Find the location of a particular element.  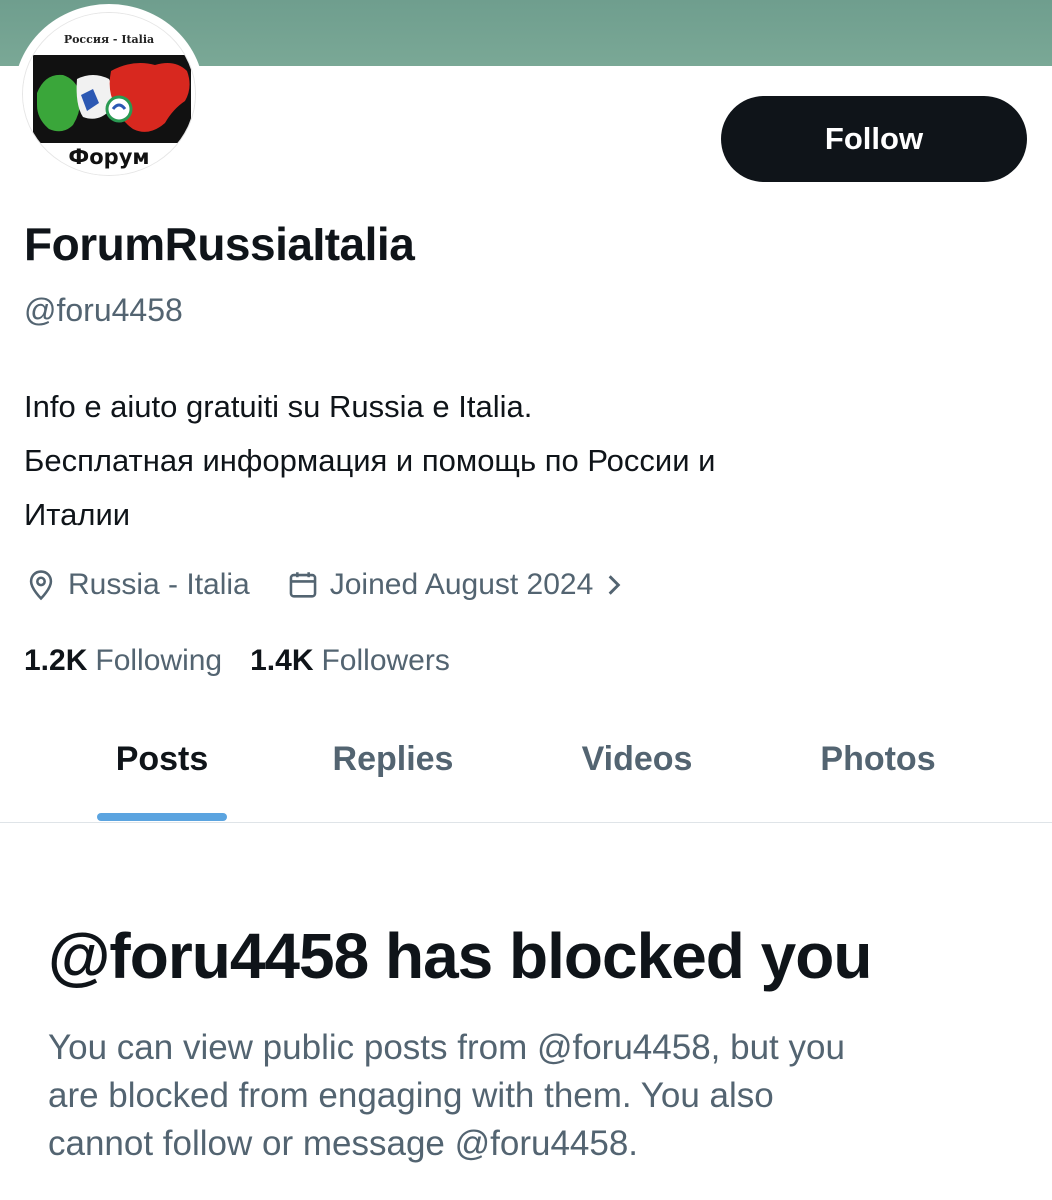

following-count: 1.2K is located at coordinates (56, 660).